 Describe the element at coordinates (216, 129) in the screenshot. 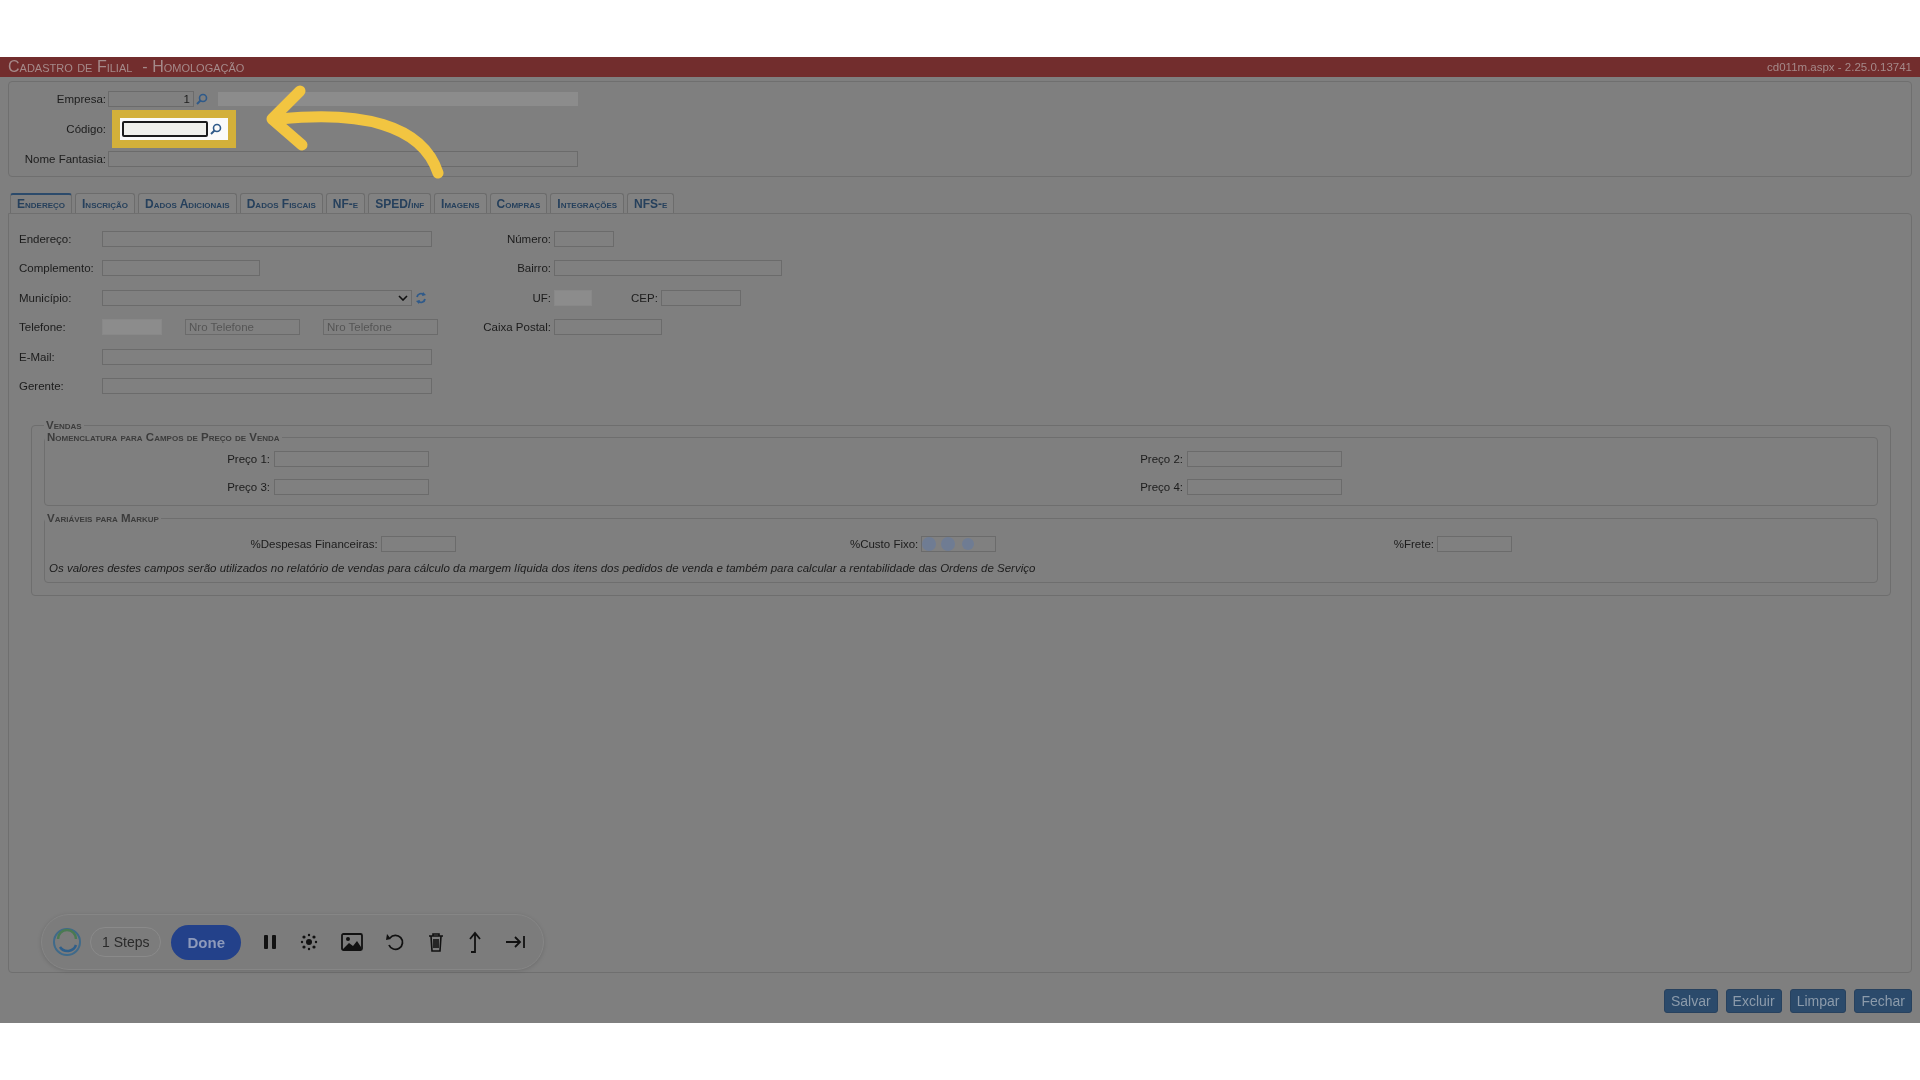

I see `search-icon` at that location.